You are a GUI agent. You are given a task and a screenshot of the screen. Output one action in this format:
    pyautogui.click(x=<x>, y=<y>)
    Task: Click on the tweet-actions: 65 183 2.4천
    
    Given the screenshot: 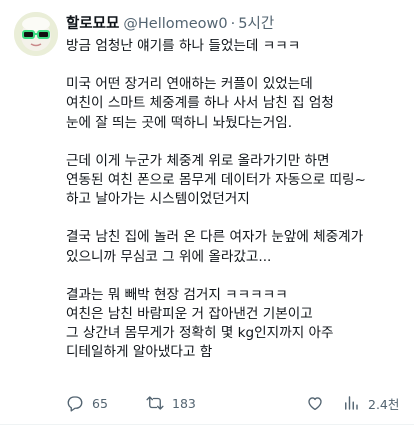 What is the action you would take?
    pyautogui.click(x=234, y=403)
    